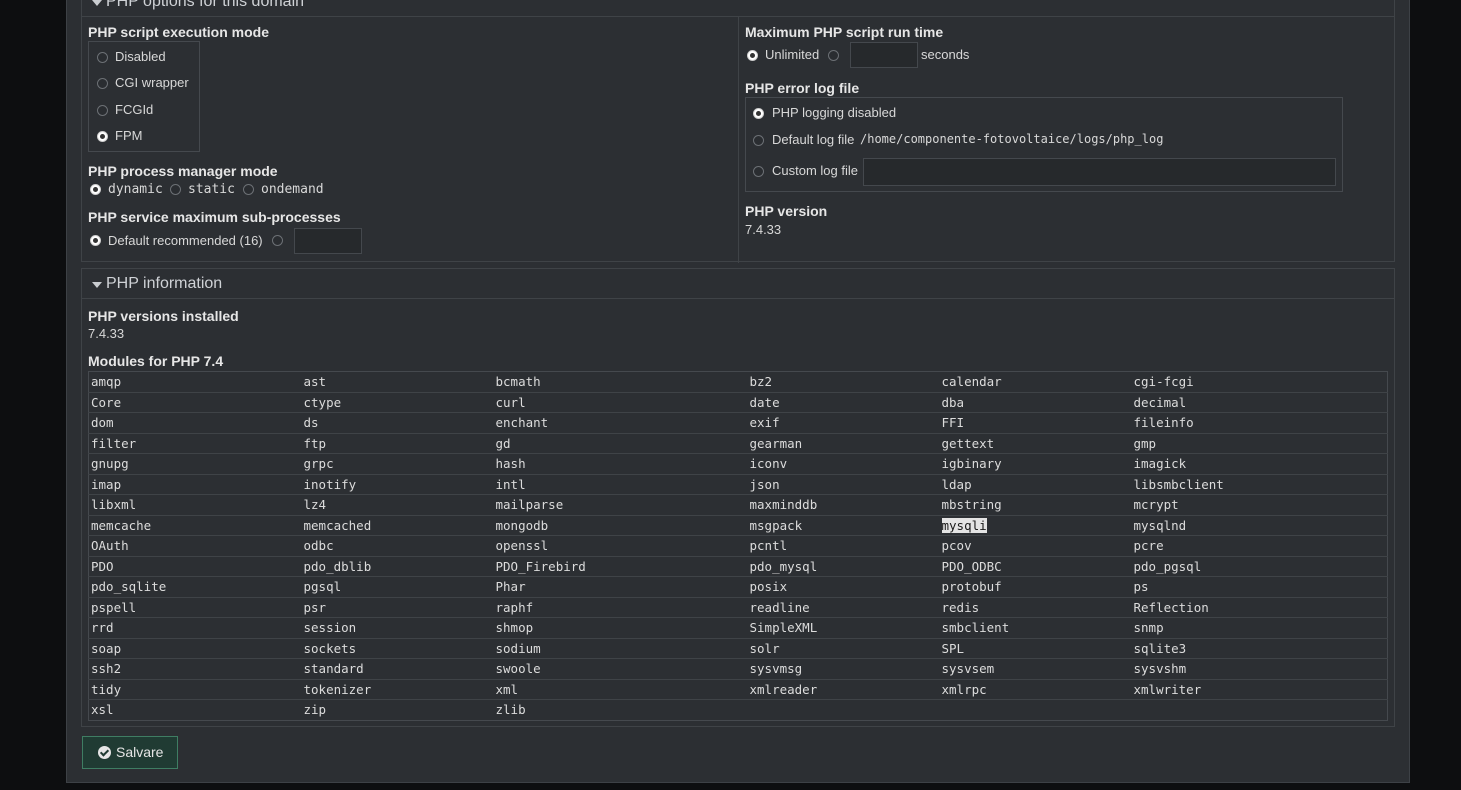 This screenshot has height=790, width=1461. Describe the element at coordinates (114, 607) in the screenshot. I see `module-name: pspell` at that location.